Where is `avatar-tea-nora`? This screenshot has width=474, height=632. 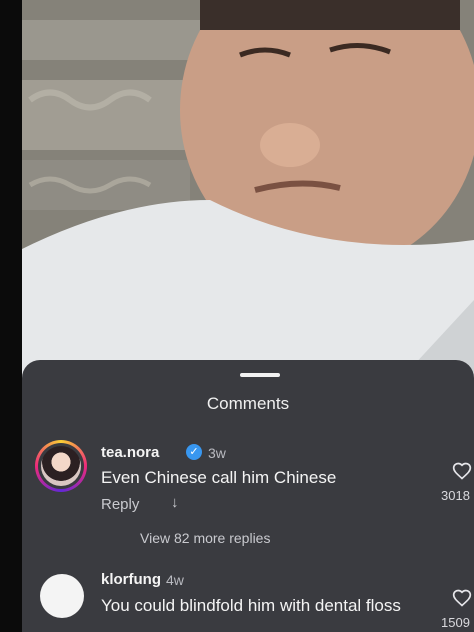 avatar-tea-nora is located at coordinates (61, 466).